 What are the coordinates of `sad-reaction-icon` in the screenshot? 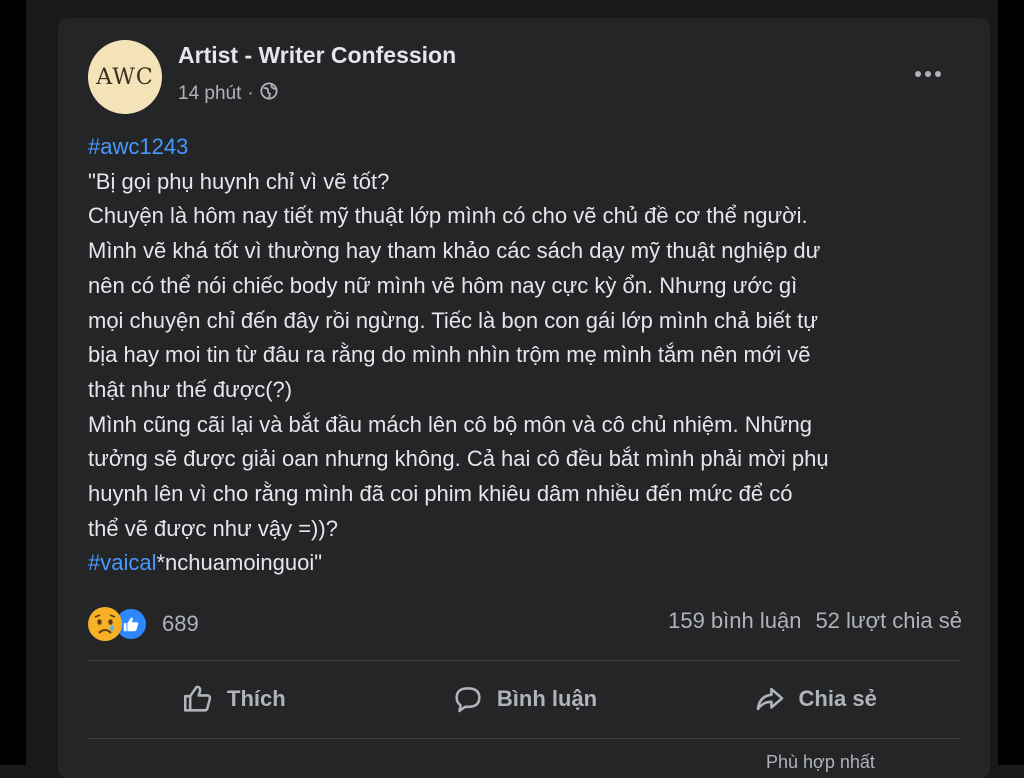 It's located at (105, 624).